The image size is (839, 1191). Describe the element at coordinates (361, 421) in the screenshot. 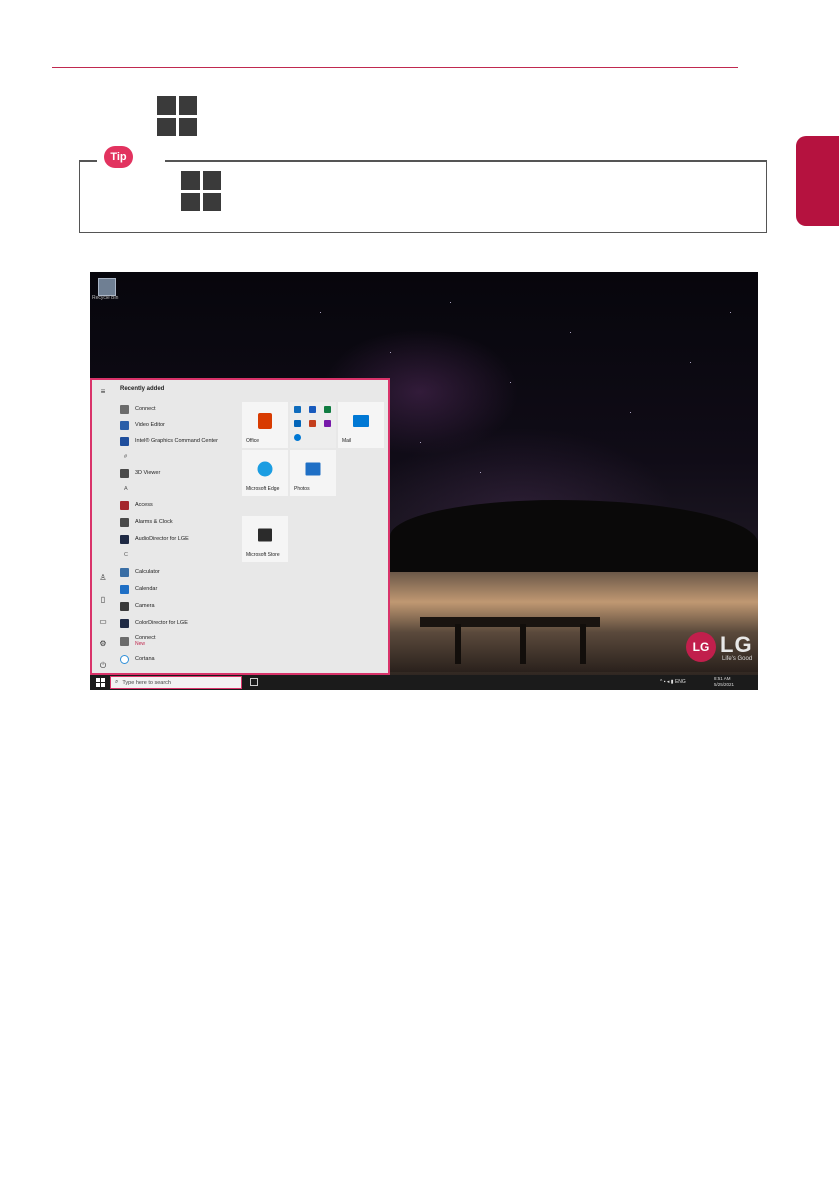

I see `mail-icon` at that location.